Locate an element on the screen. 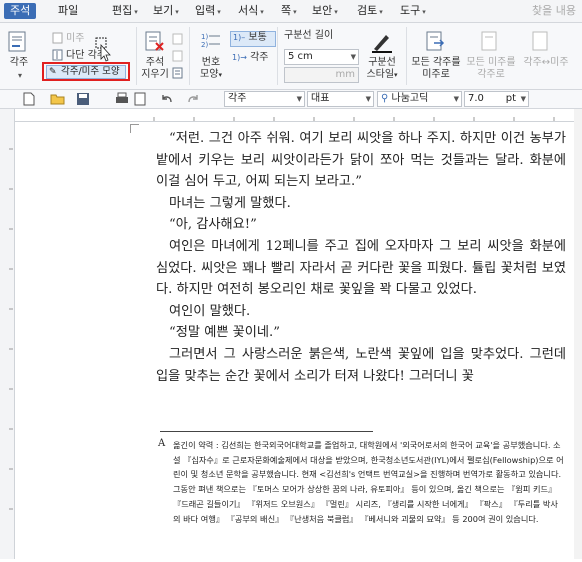  all-to-footnote-label-2: 각주로 is located at coordinates (491, 74).